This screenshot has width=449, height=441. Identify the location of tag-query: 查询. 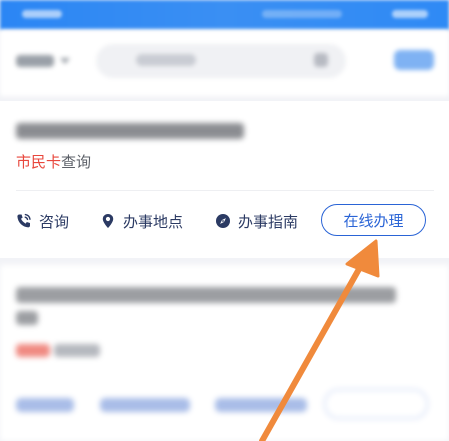
(76, 162).